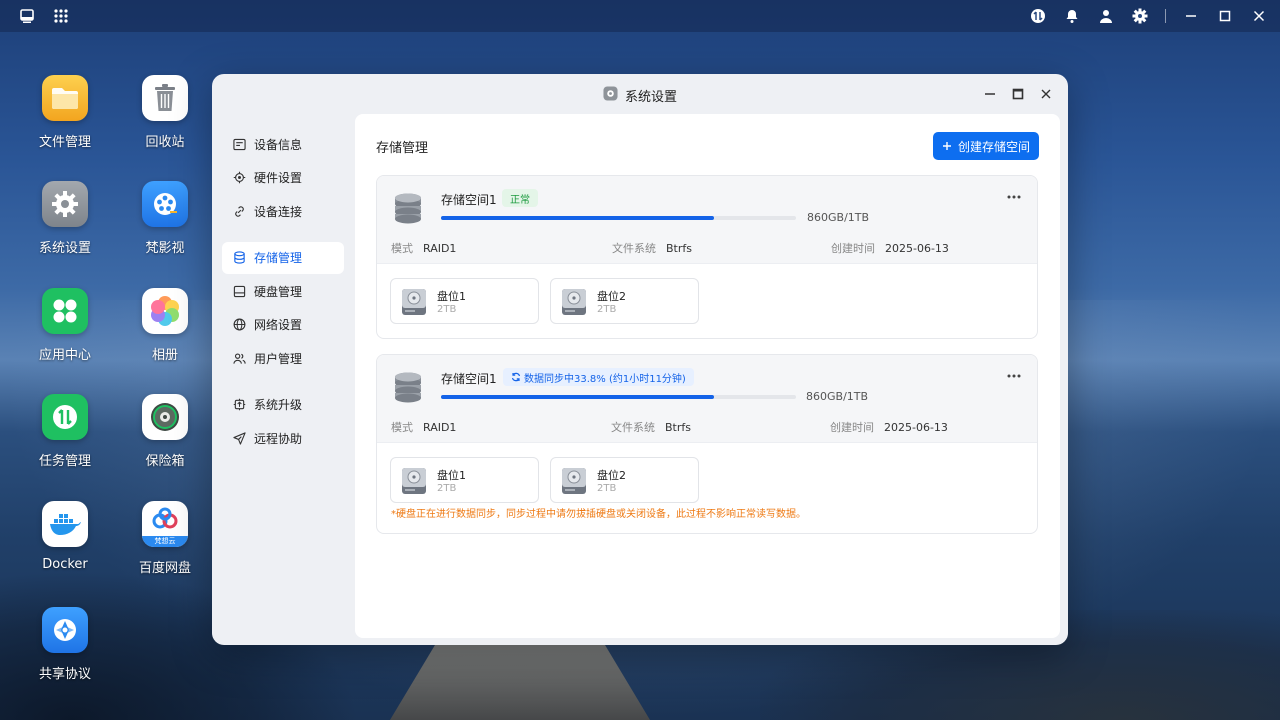  What do you see at coordinates (1191, 16) in the screenshot?
I see `minimize-icon` at bounding box center [1191, 16].